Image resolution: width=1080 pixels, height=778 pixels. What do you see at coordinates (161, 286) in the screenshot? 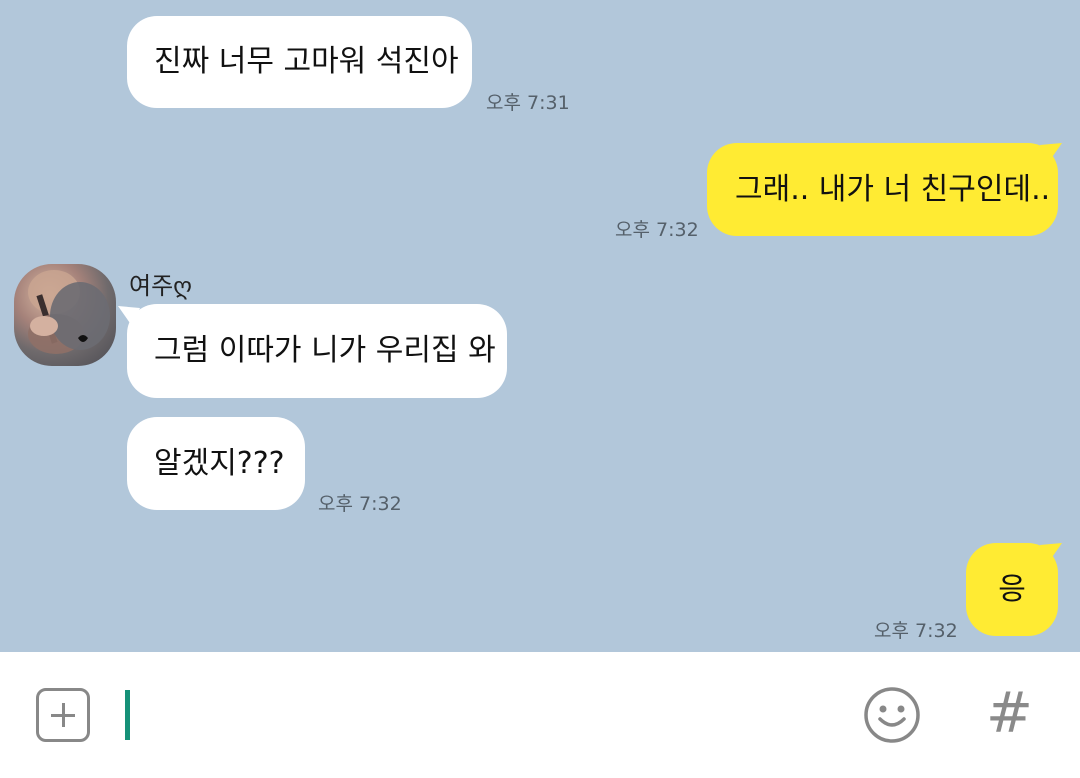
I see `sender-name: 여주ღ` at bounding box center [161, 286].